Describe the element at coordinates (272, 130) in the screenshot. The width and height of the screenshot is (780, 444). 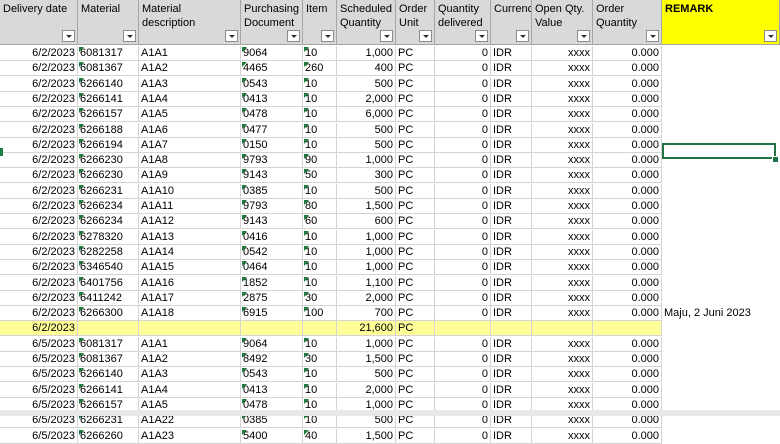
I see `cell-po: 0477` at that location.